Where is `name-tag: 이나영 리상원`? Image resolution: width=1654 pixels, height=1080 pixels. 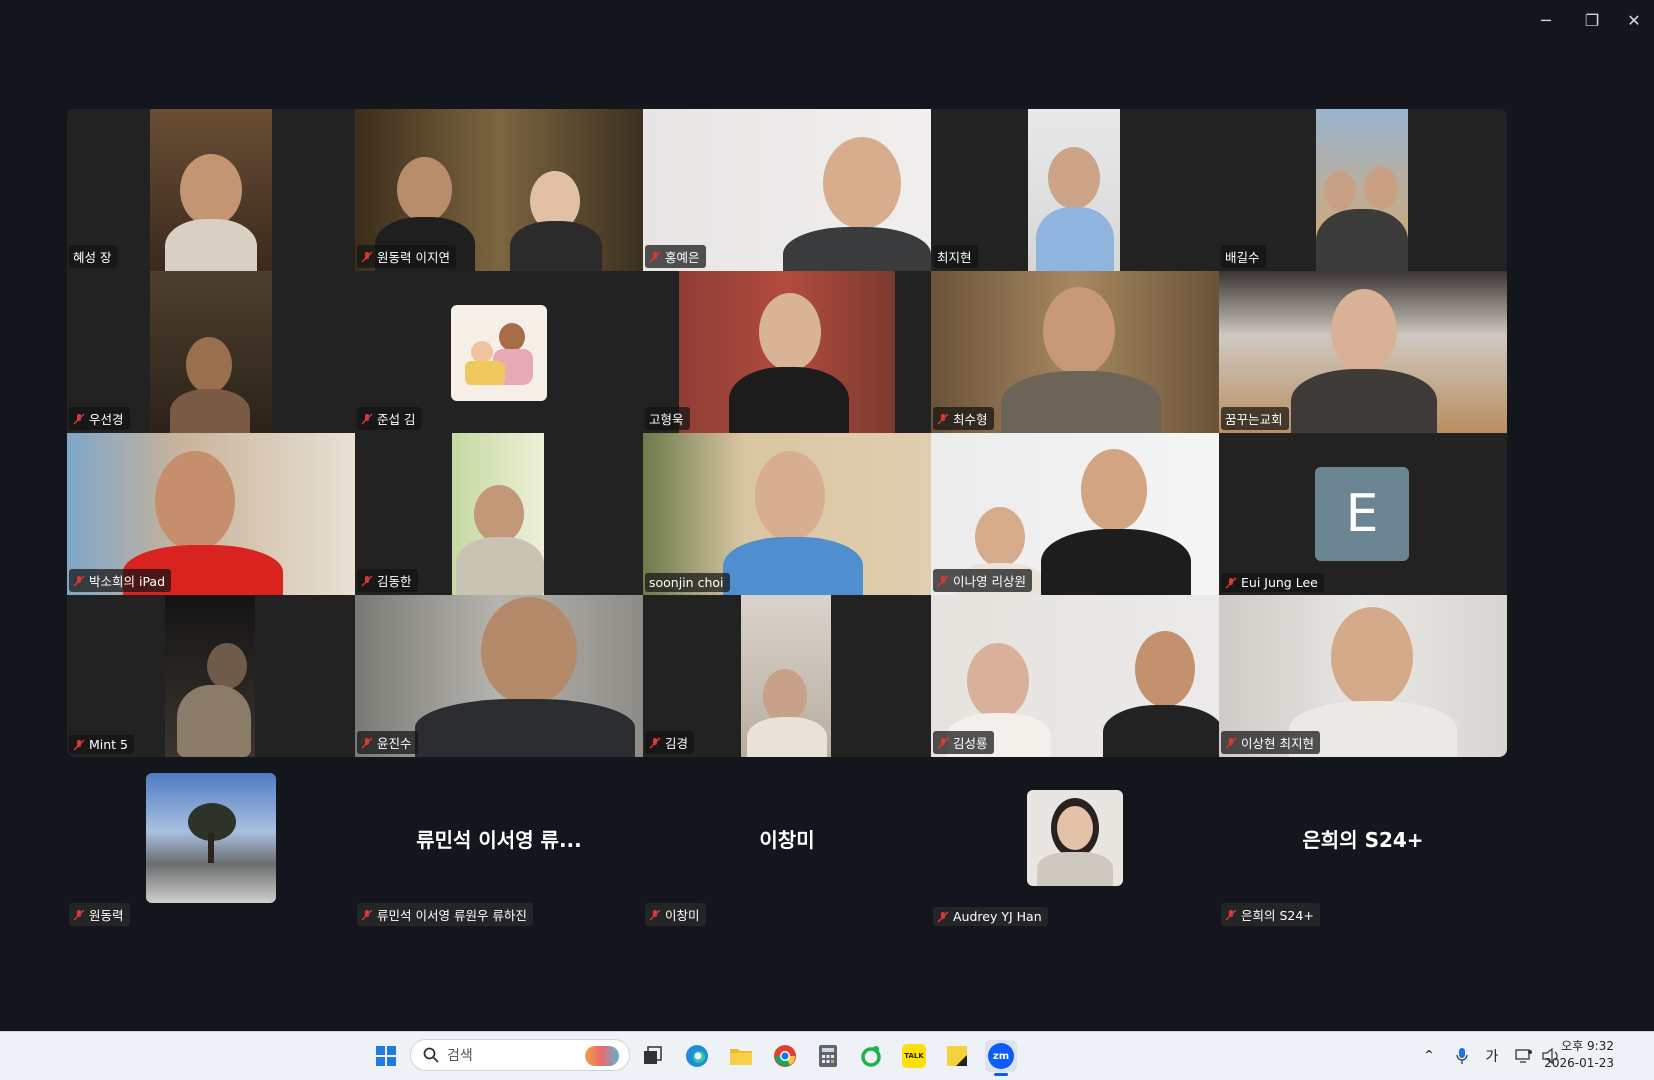
name-tag: 이나영 리상원 is located at coordinates (982, 580).